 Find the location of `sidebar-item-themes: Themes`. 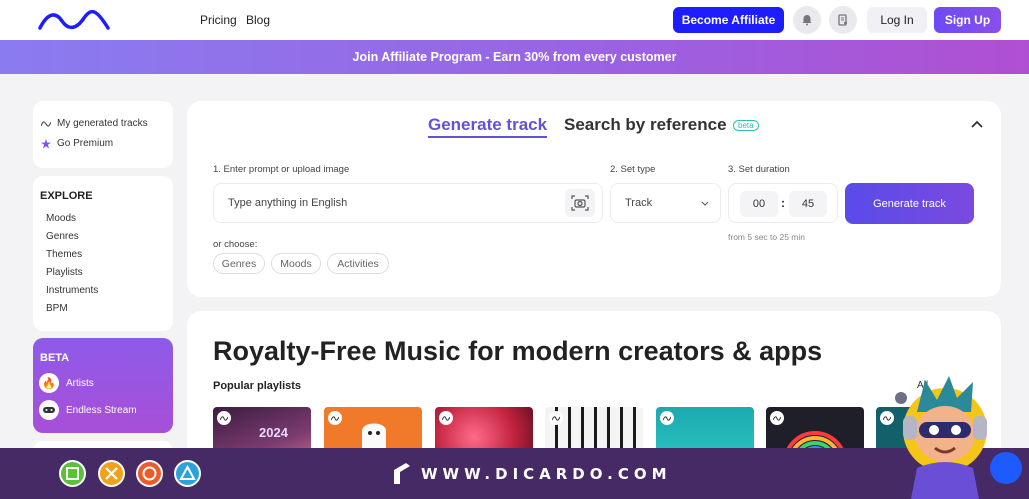

sidebar-item-themes: Themes is located at coordinates (64, 254).